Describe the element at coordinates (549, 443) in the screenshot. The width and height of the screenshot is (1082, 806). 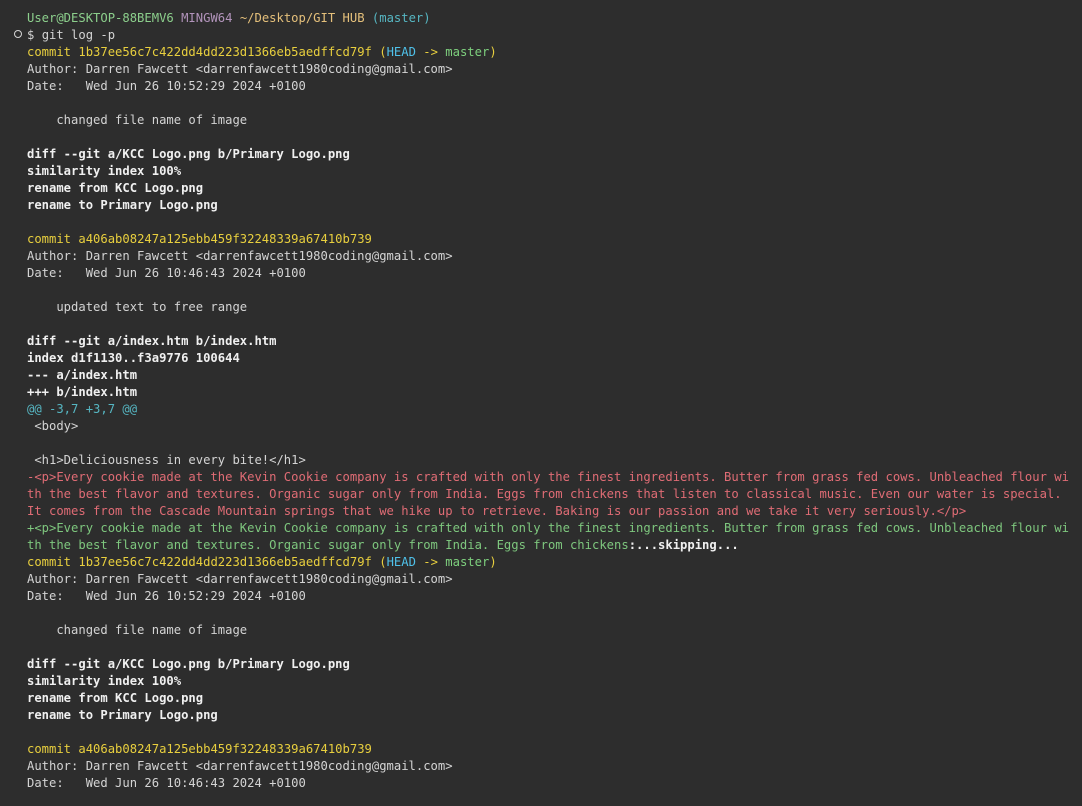
I see `diff-context-line` at that location.